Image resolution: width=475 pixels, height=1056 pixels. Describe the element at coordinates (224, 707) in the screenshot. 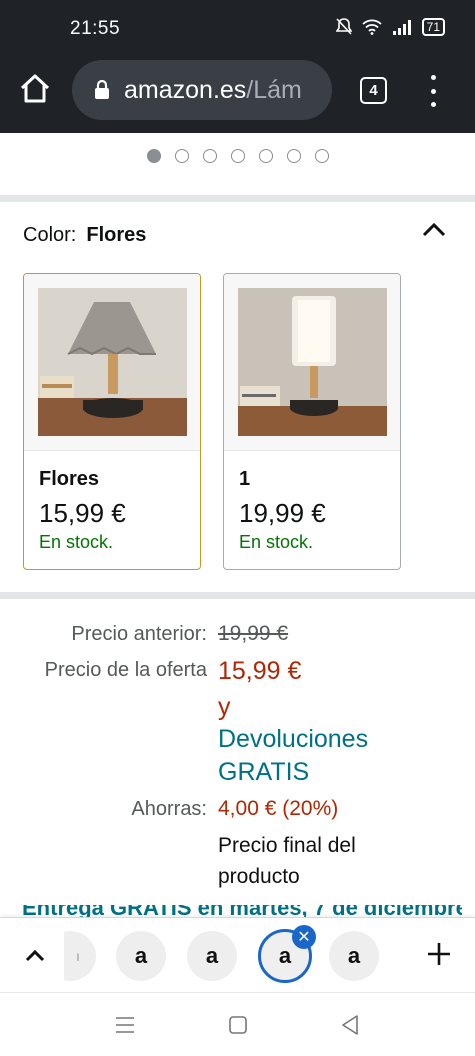

I see `returns-conjunction: y` at that location.